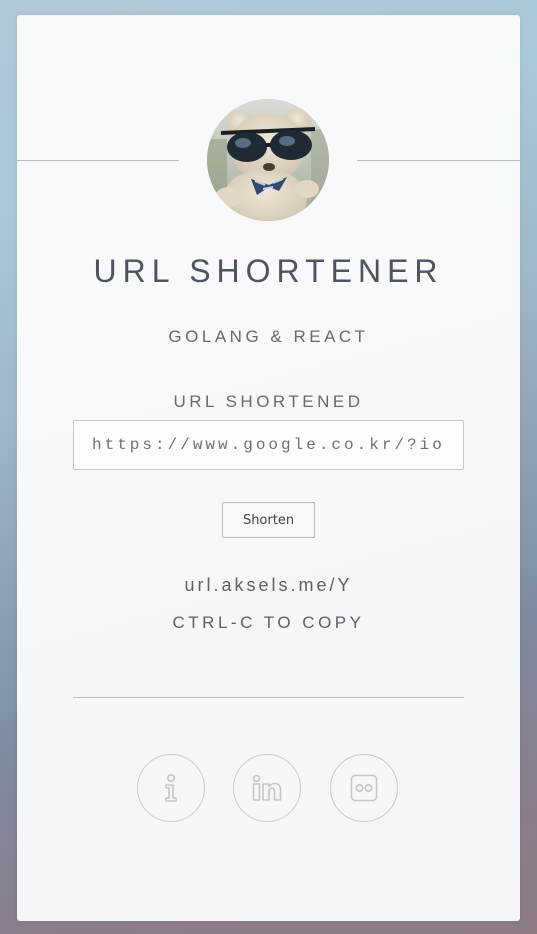 This screenshot has height=934, width=537. Describe the element at coordinates (98, 160) in the screenshot. I see `header-divider-left` at that location.